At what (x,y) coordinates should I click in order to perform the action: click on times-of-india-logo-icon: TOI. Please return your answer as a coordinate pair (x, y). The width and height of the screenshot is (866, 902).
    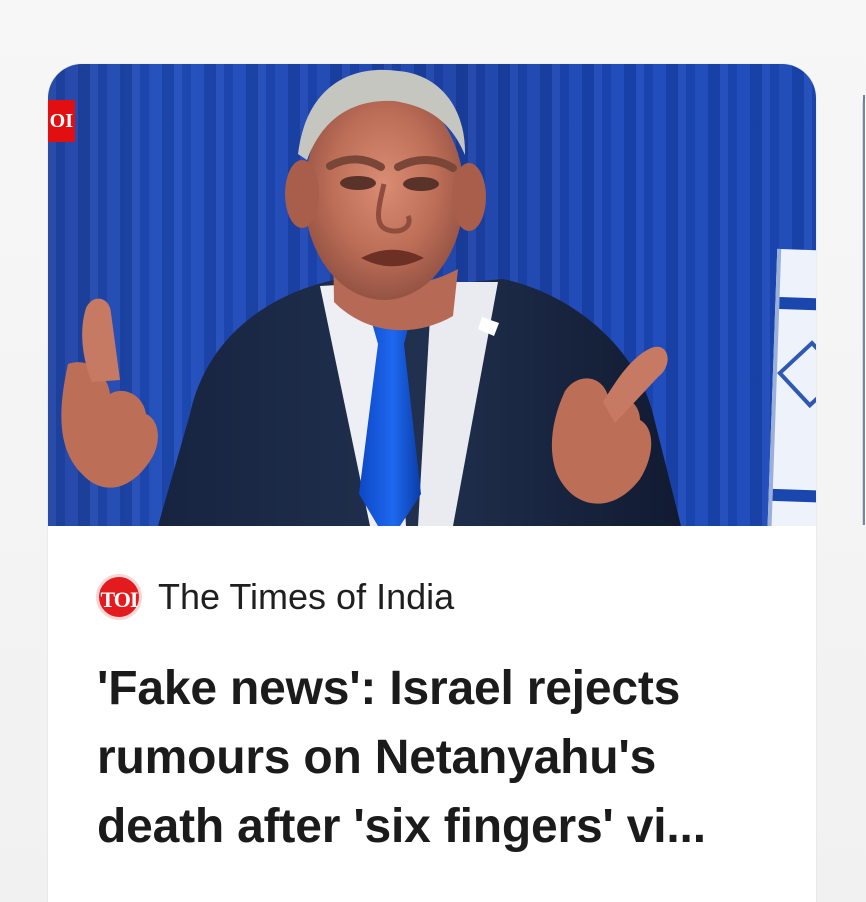
    Looking at the image, I should click on (119, 597).